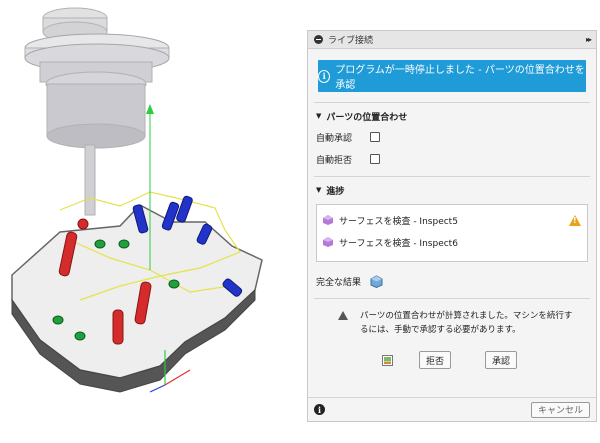 Image resolution: width=600 pixels, height=443 pixels. What do you see at coordinates (501, 360) in the screenshot?
I see `accept-button: 承認` at bounding box center [501, 360].